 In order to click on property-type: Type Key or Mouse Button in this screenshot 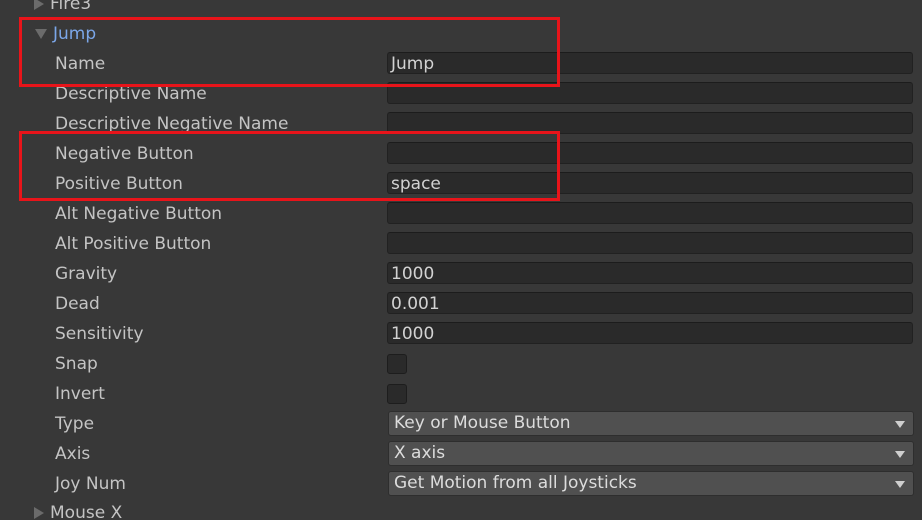, I will do `click(461, 424)`.